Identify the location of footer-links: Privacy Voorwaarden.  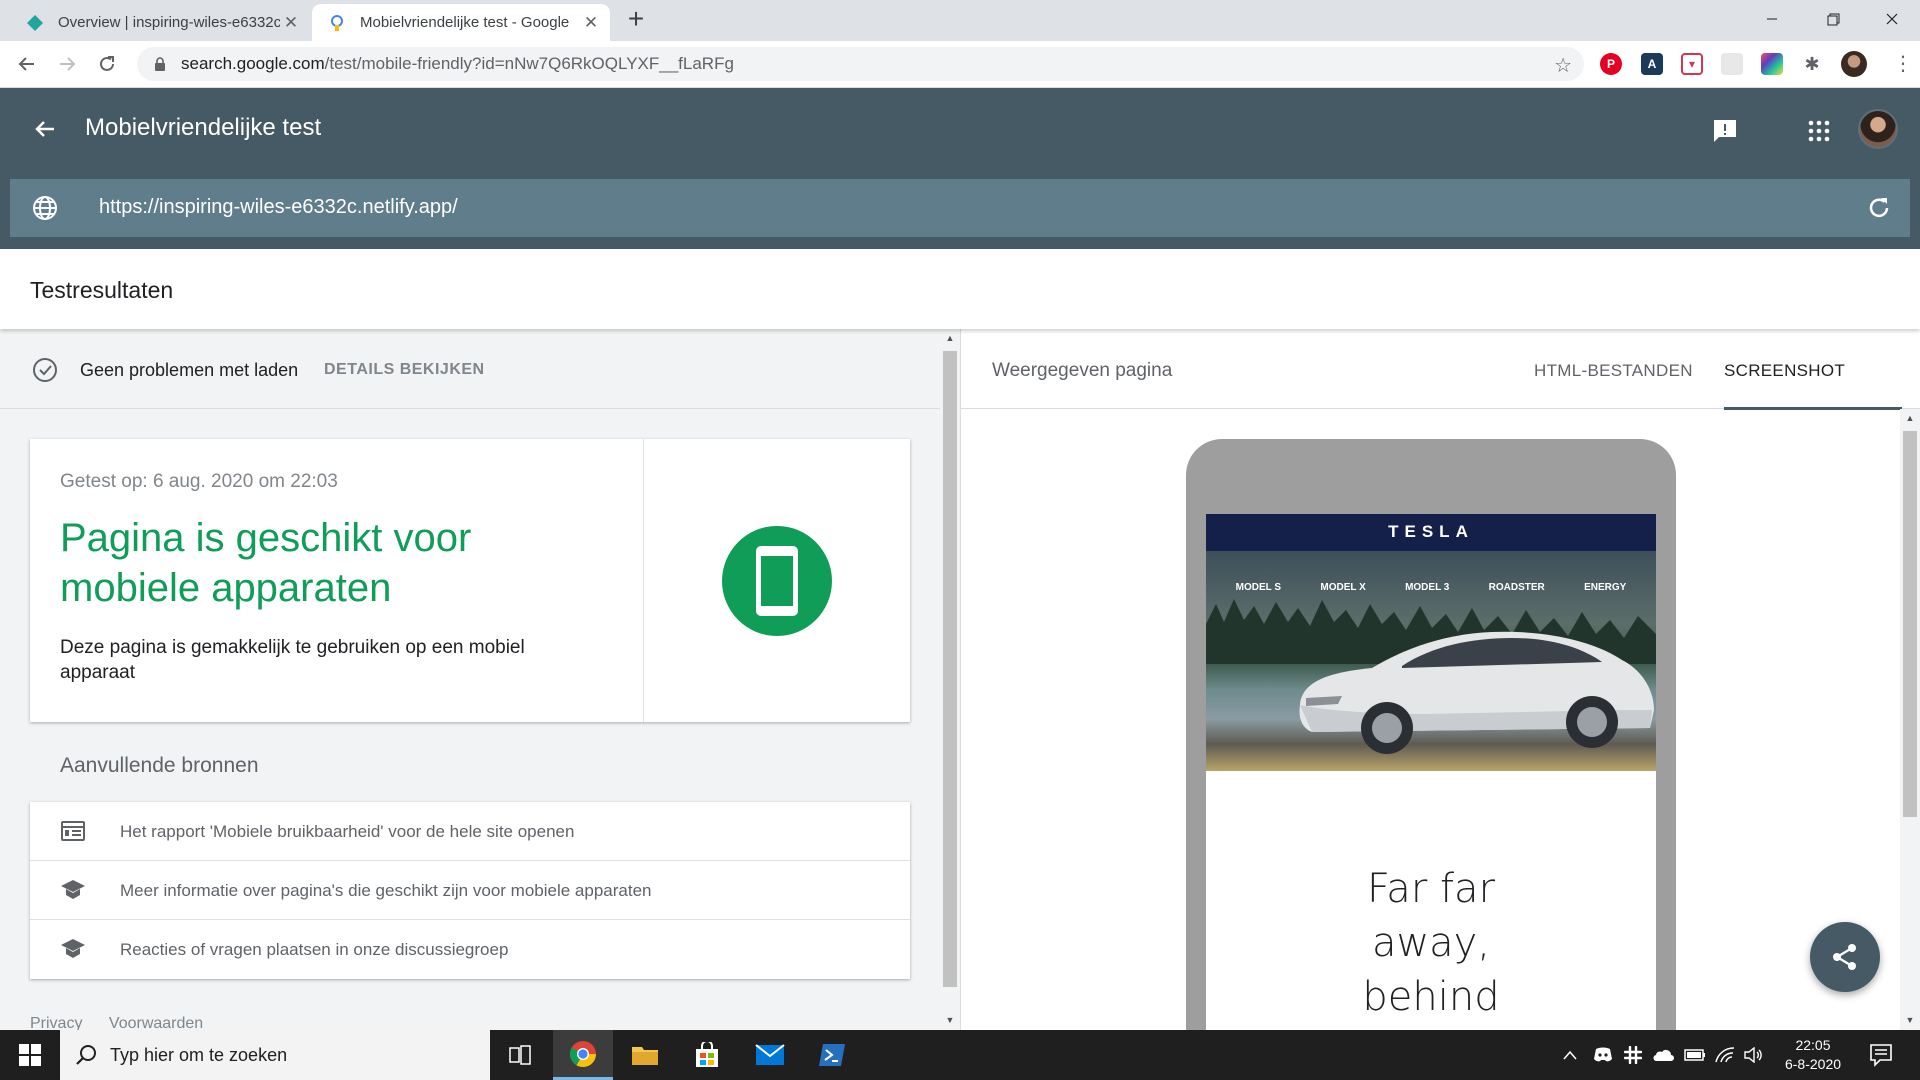
(127, 1022).